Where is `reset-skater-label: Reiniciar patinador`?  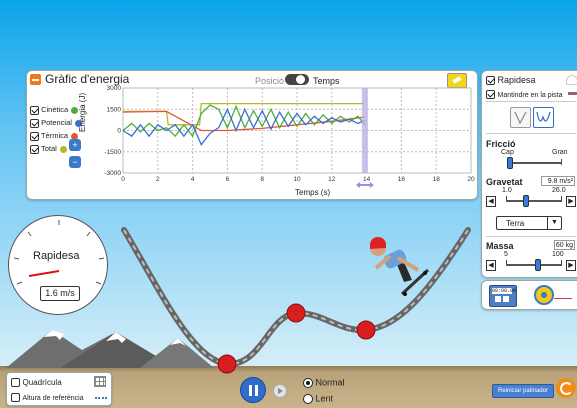
reset-skater-label: Reiniciar patinador is located at coordinates (523, 391).